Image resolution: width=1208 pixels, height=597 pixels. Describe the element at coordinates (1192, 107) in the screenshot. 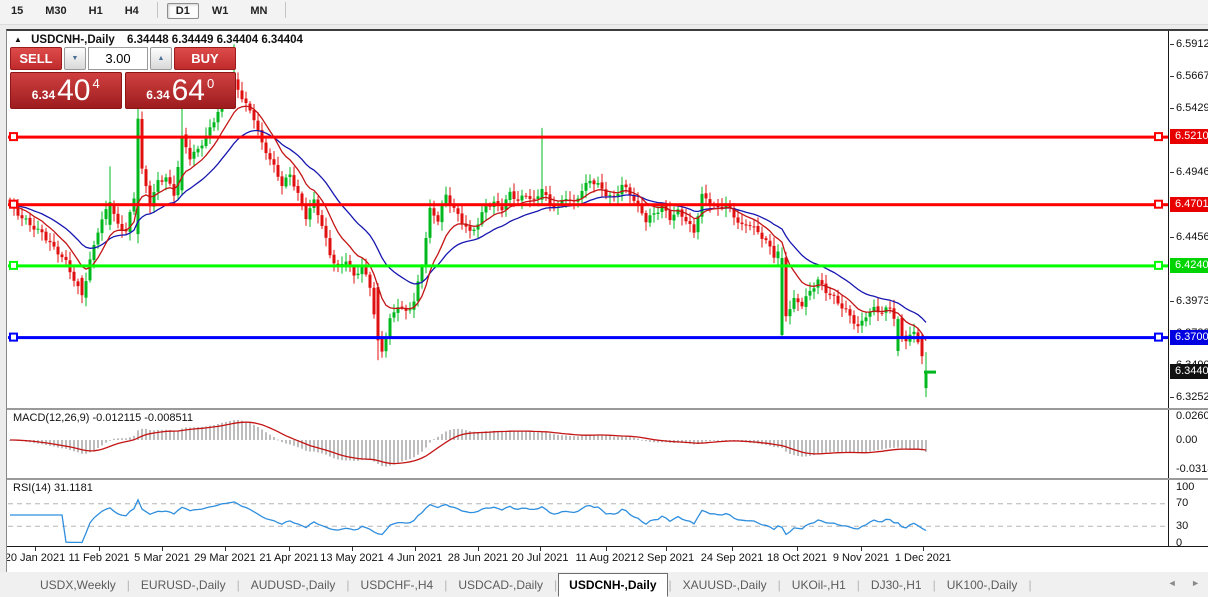

I see `price-tick-label: 6.54290` at that location.